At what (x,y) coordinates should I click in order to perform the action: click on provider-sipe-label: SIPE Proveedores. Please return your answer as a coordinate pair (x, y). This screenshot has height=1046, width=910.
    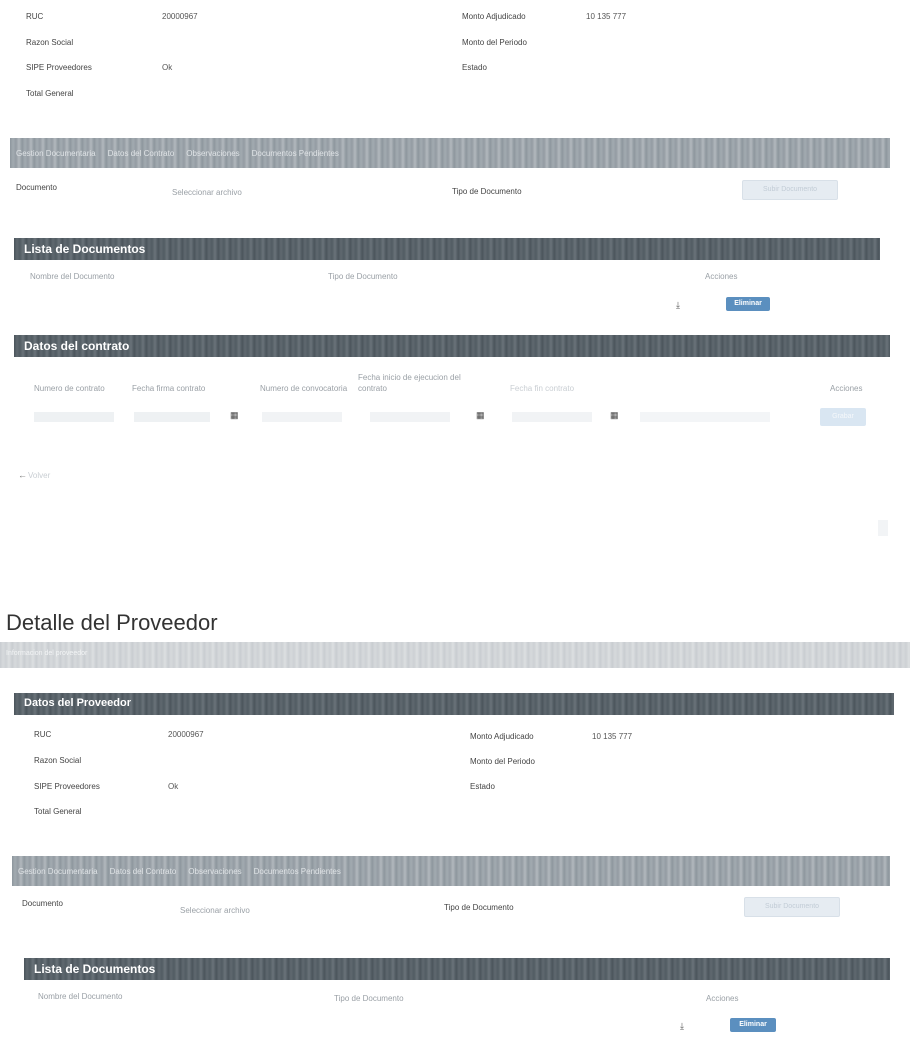
    Looking at the image, I should click on (67, 786).